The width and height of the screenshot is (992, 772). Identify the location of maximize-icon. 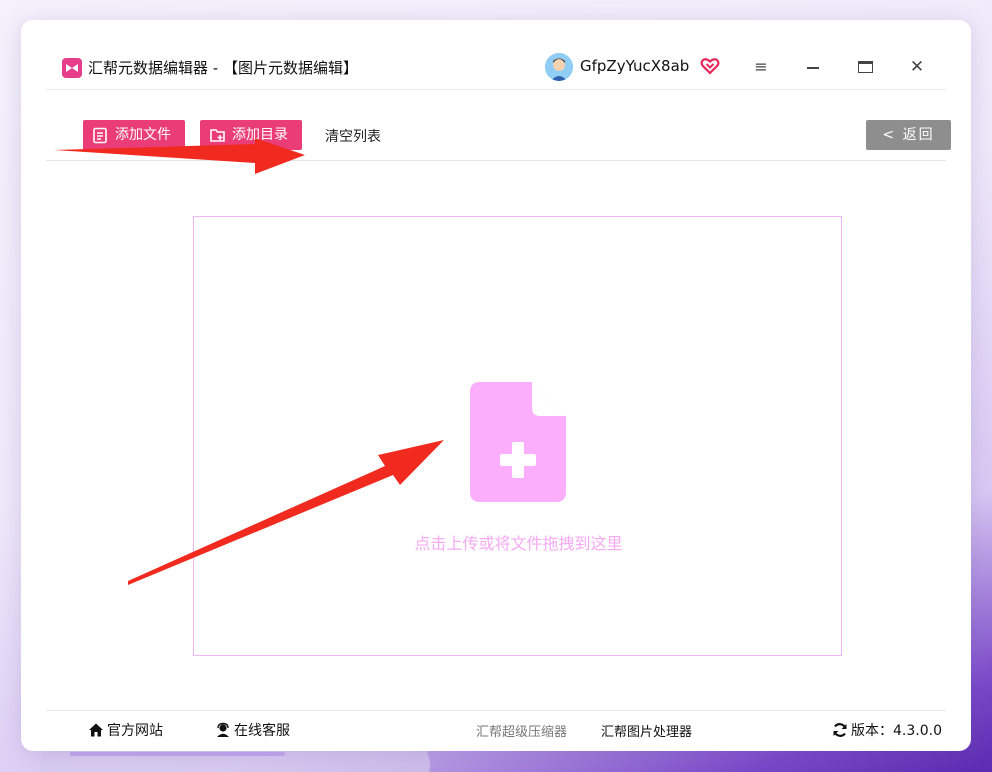
(865, 67).